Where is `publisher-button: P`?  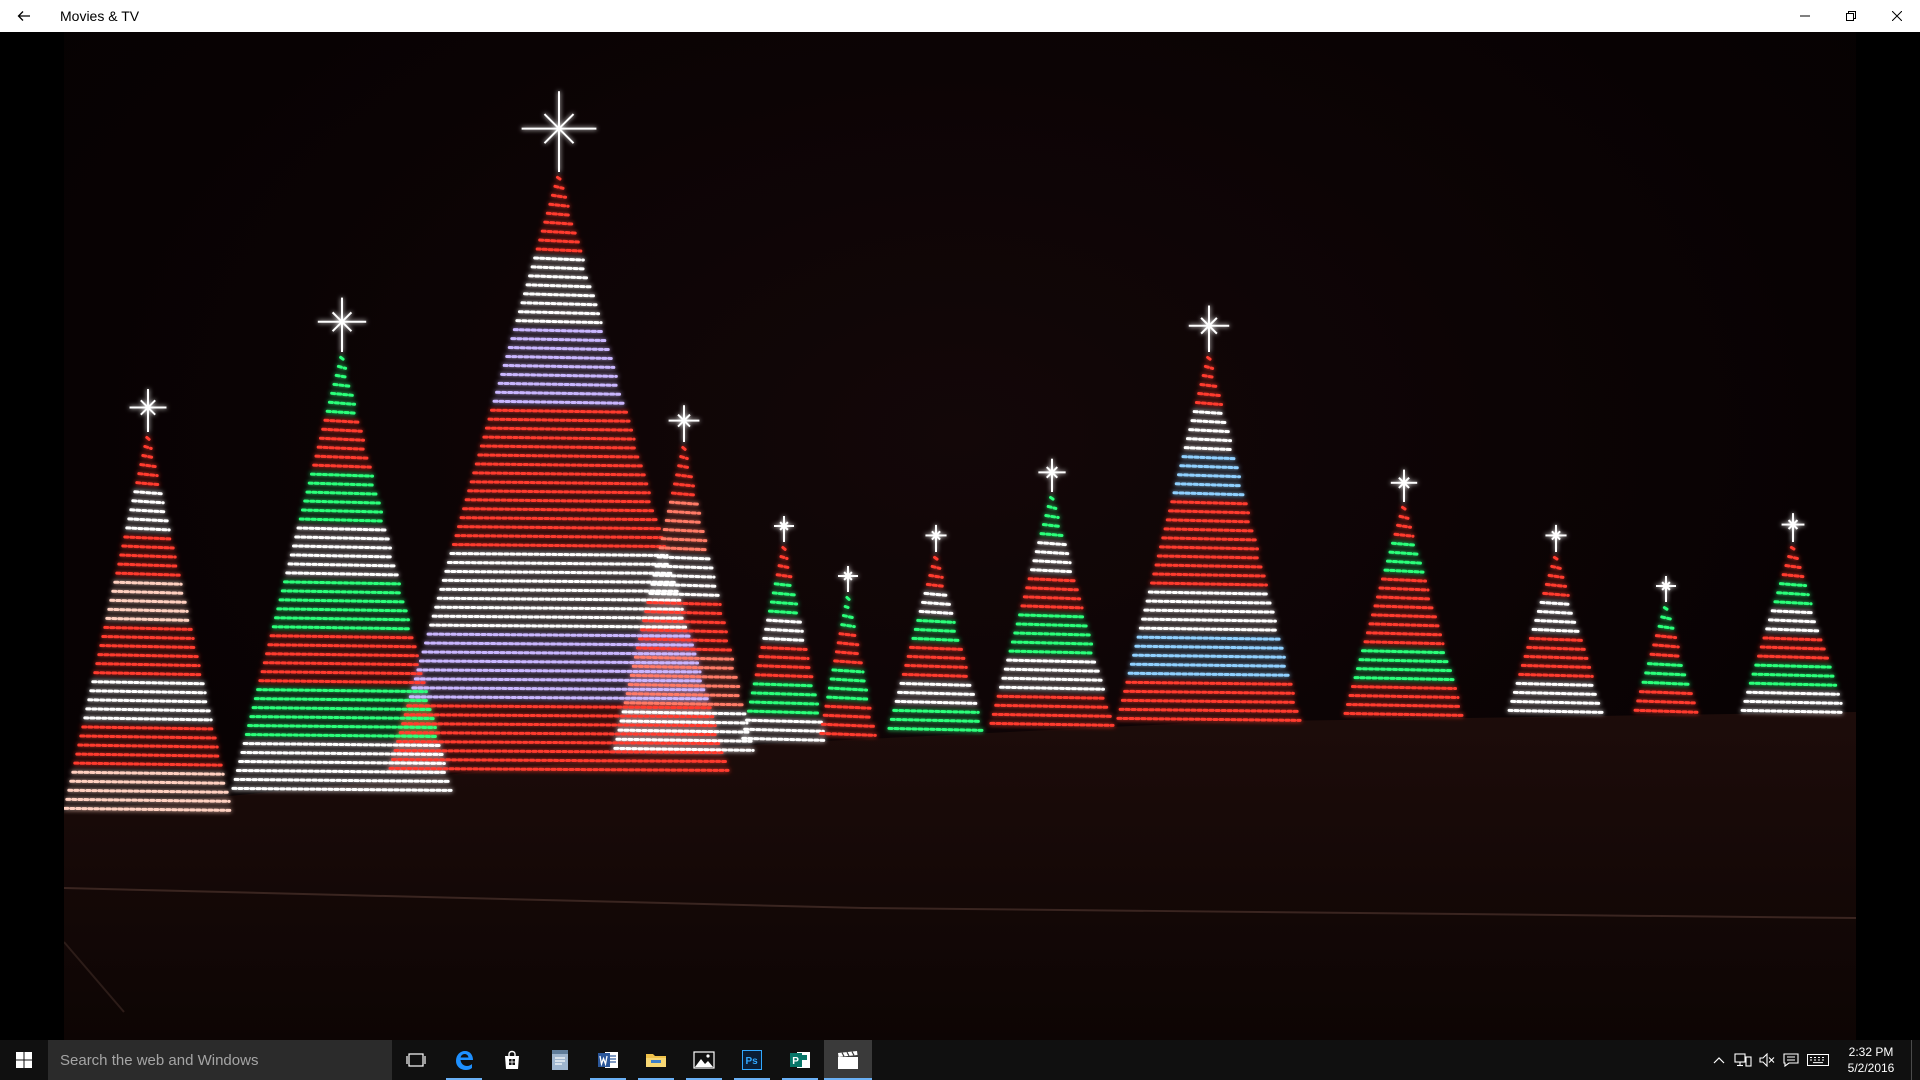
publisher-button: P is located at coordinates (800, 1060).